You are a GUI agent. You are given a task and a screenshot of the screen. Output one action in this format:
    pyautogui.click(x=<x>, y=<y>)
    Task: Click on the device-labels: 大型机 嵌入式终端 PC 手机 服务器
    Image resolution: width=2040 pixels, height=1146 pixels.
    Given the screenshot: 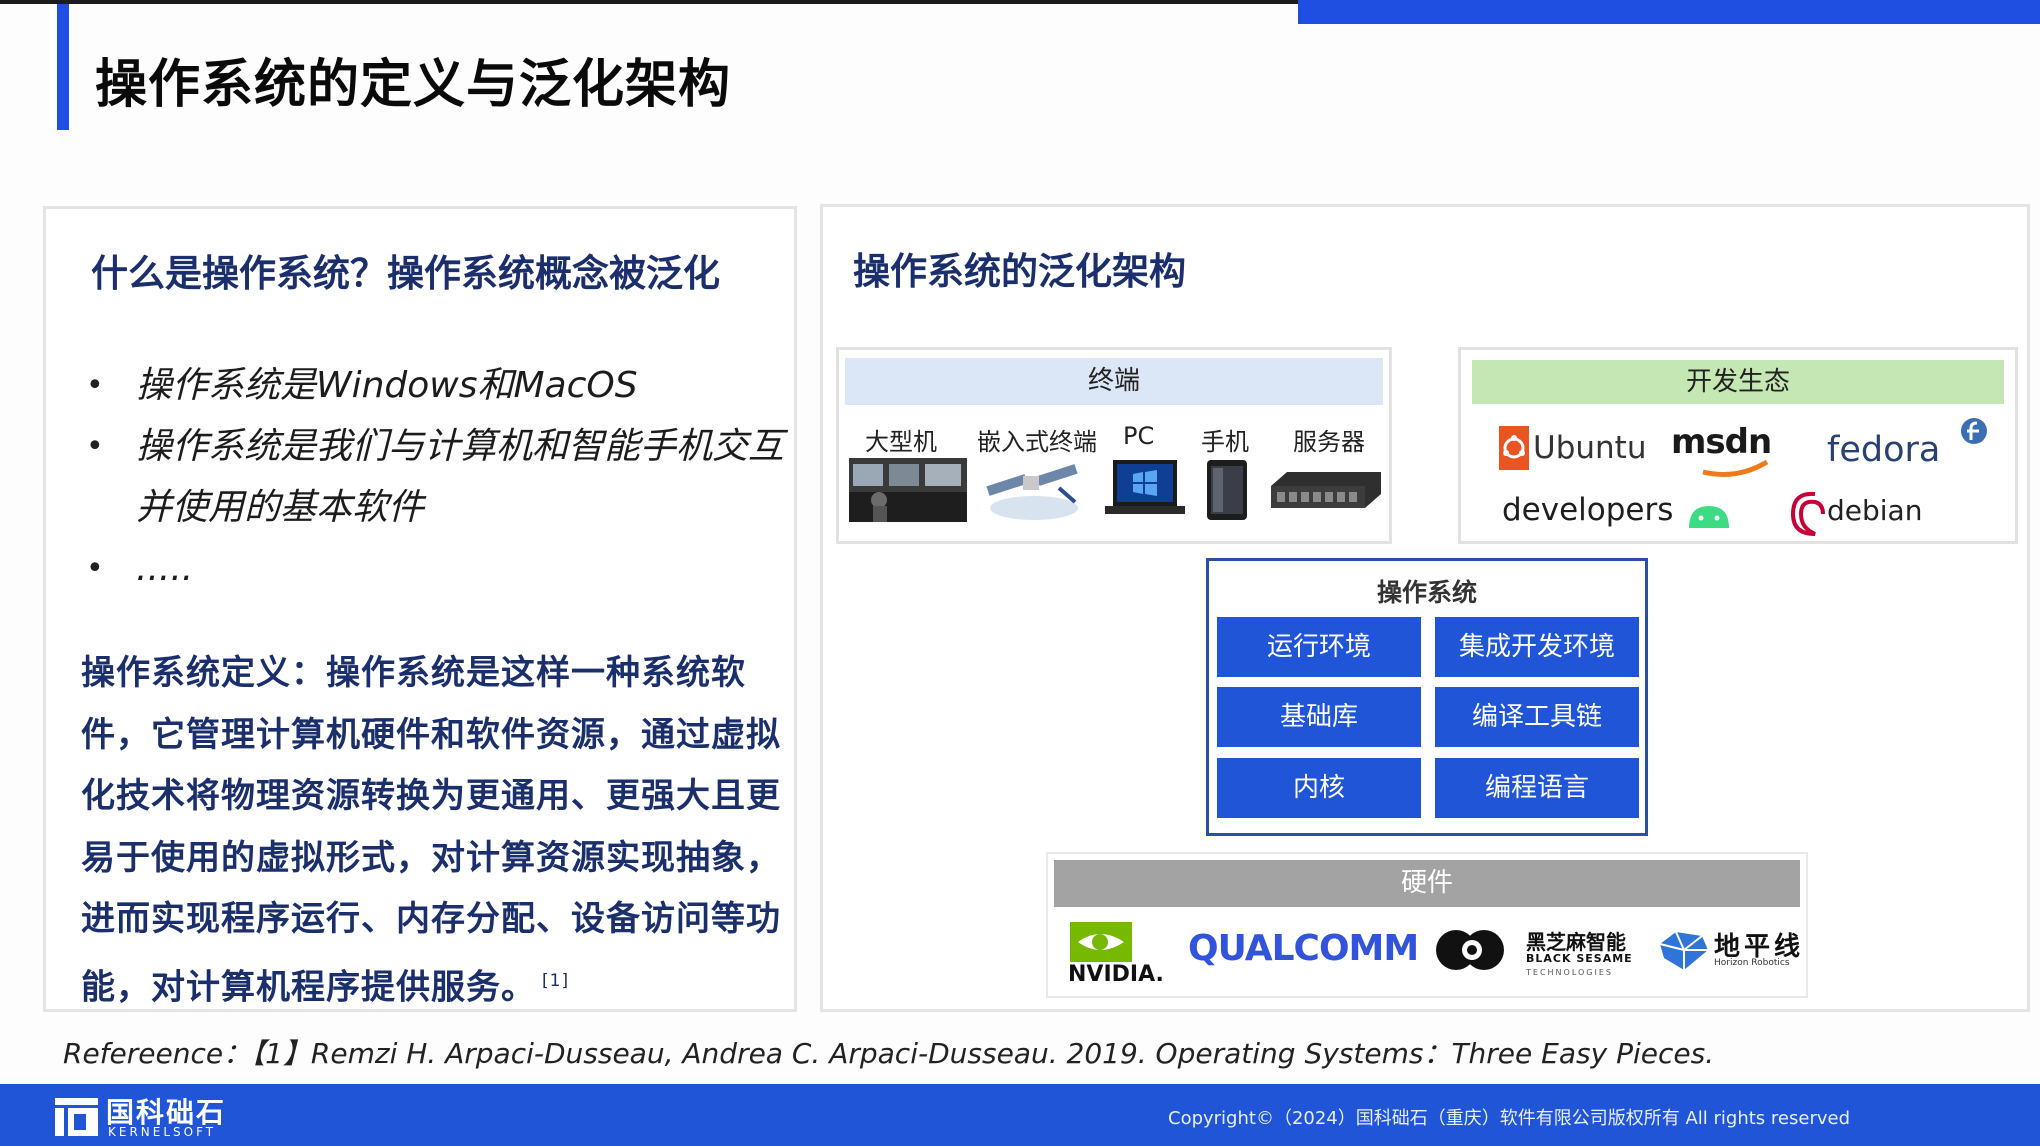 What is the action you would take?
    pyautogui.click(x=1117, y=440)
    